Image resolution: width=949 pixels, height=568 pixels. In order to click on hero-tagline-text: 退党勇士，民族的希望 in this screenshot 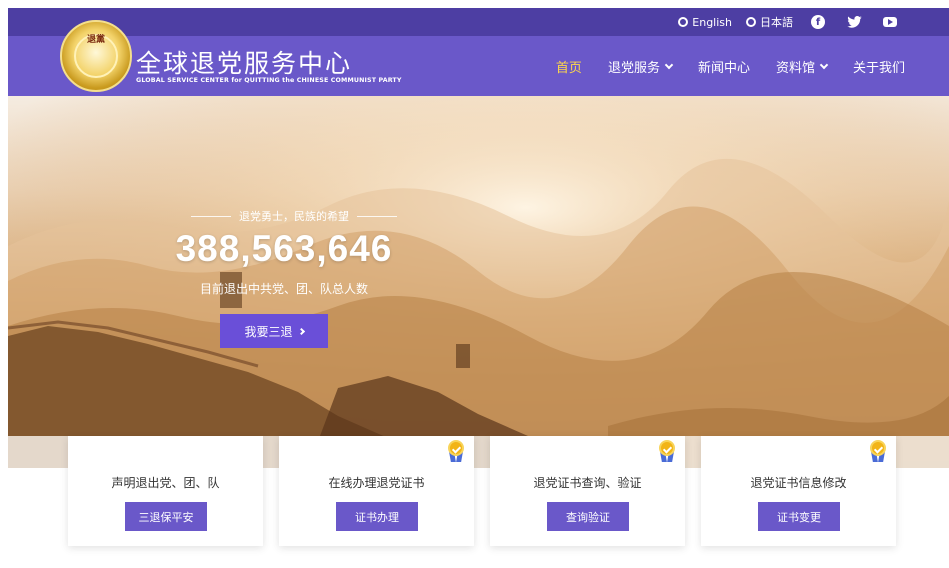, I will do `click(294, 216)`.